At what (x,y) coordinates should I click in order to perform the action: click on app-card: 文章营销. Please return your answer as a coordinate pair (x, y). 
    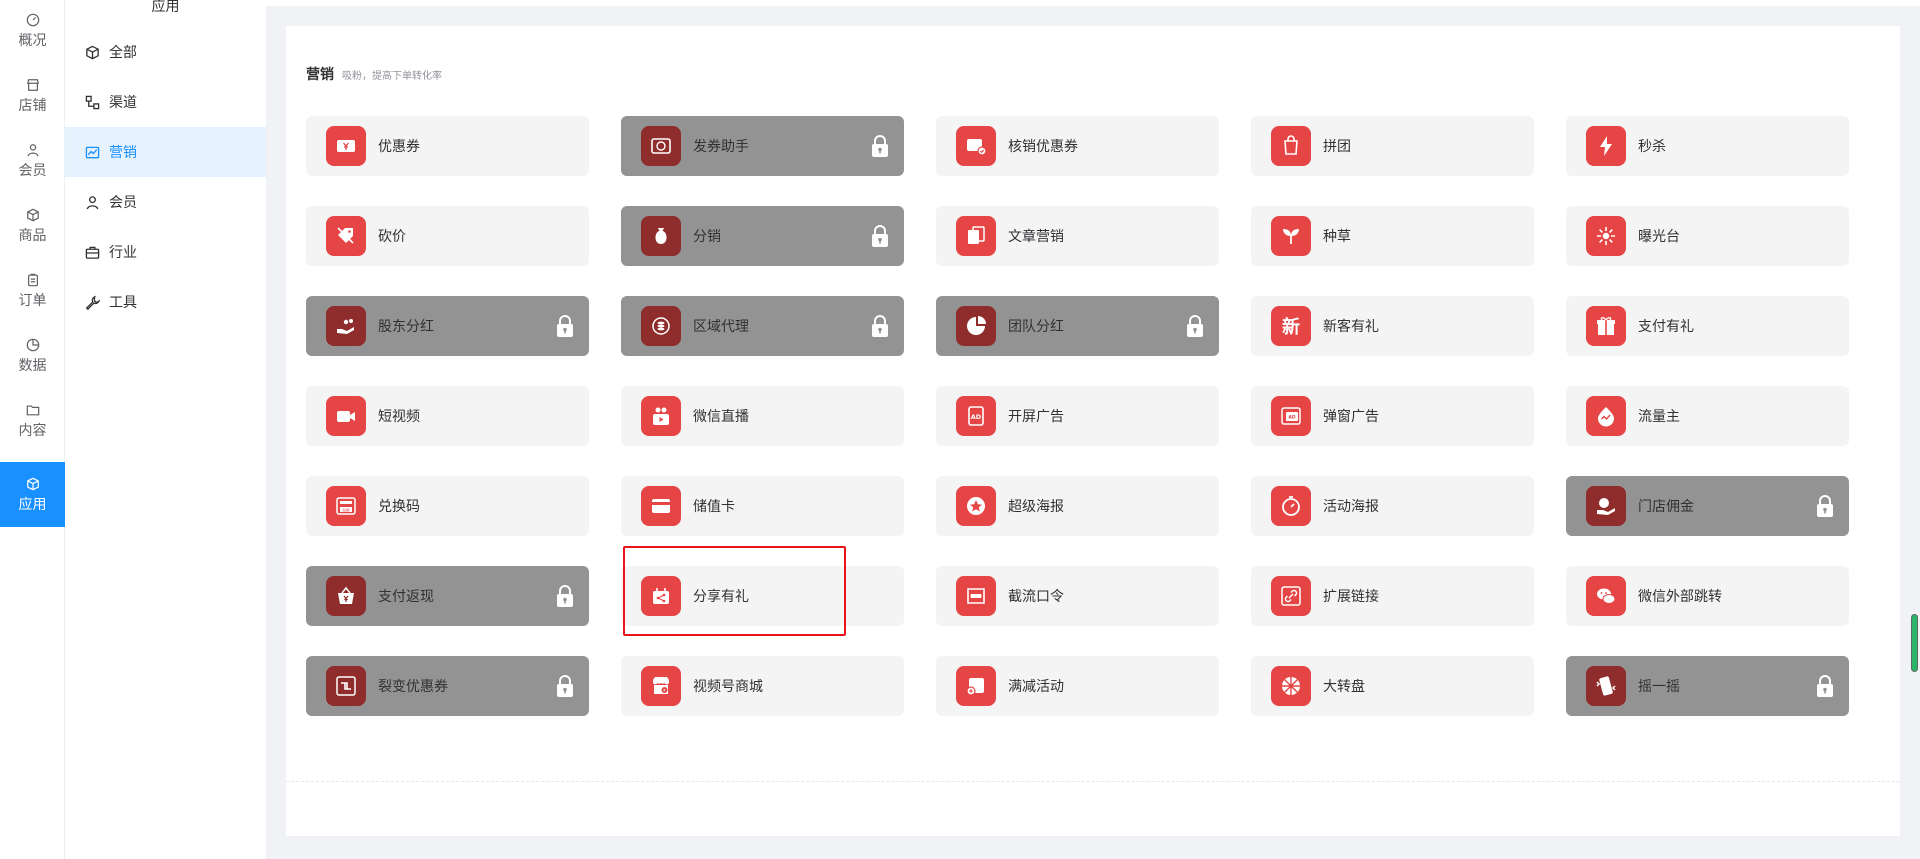
    Looking at the image, I should click on (1077, 236).